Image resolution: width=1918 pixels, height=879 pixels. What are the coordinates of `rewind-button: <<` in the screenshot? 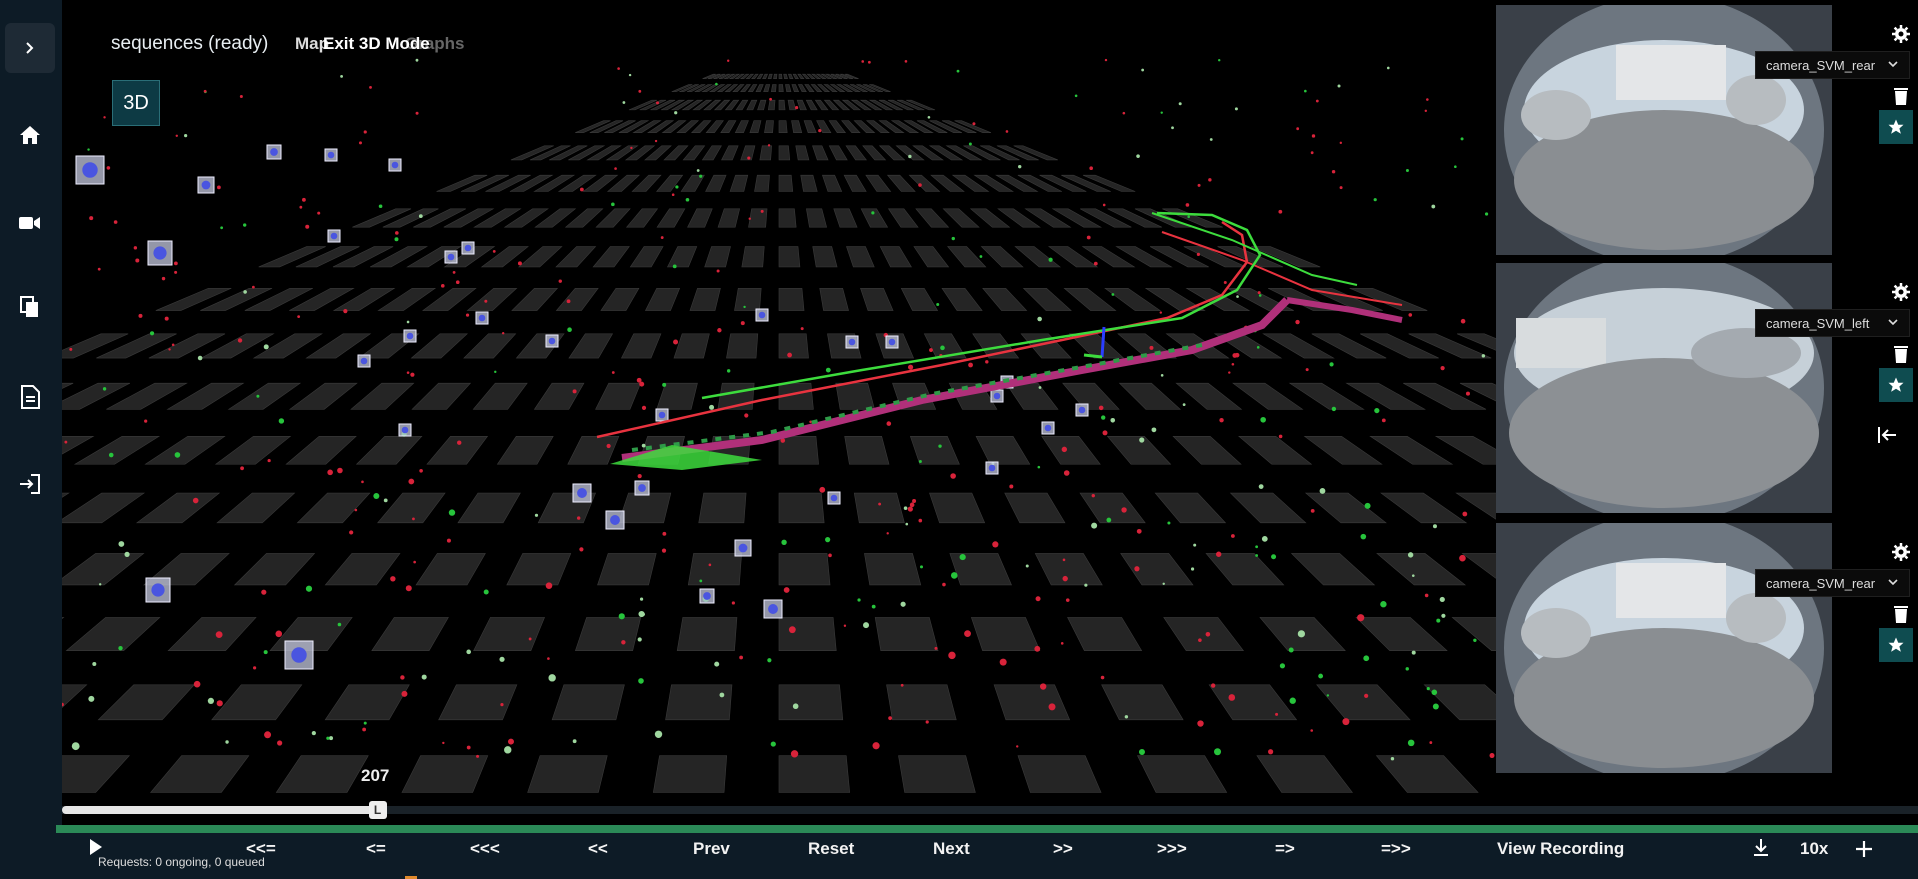 It's located at (598, 849).